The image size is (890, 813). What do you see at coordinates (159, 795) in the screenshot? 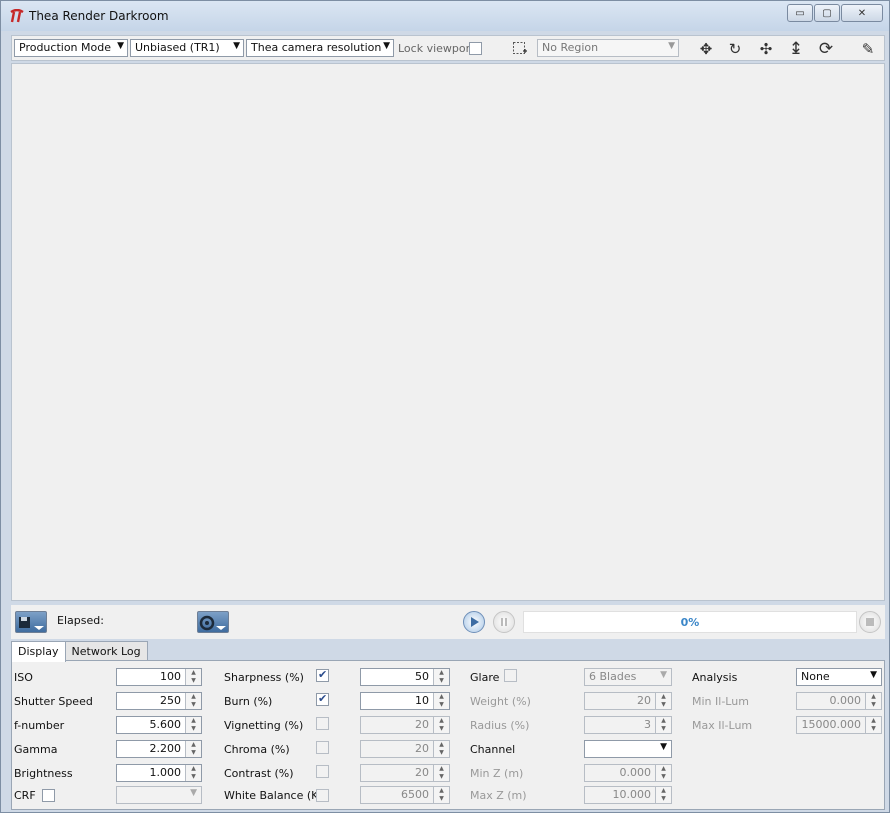
I see `crf-select: ▼` at bounding box center [159, 795].